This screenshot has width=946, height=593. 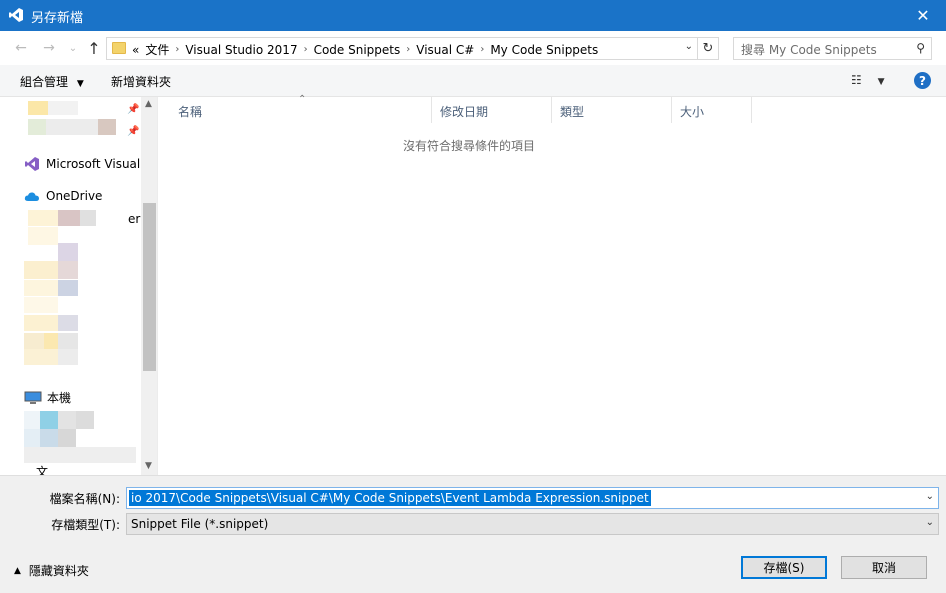 What do you see at coordinates (57, 18) in the screenshot?
I see `window-title: 另存新檔` at bounding box center [57, 18].